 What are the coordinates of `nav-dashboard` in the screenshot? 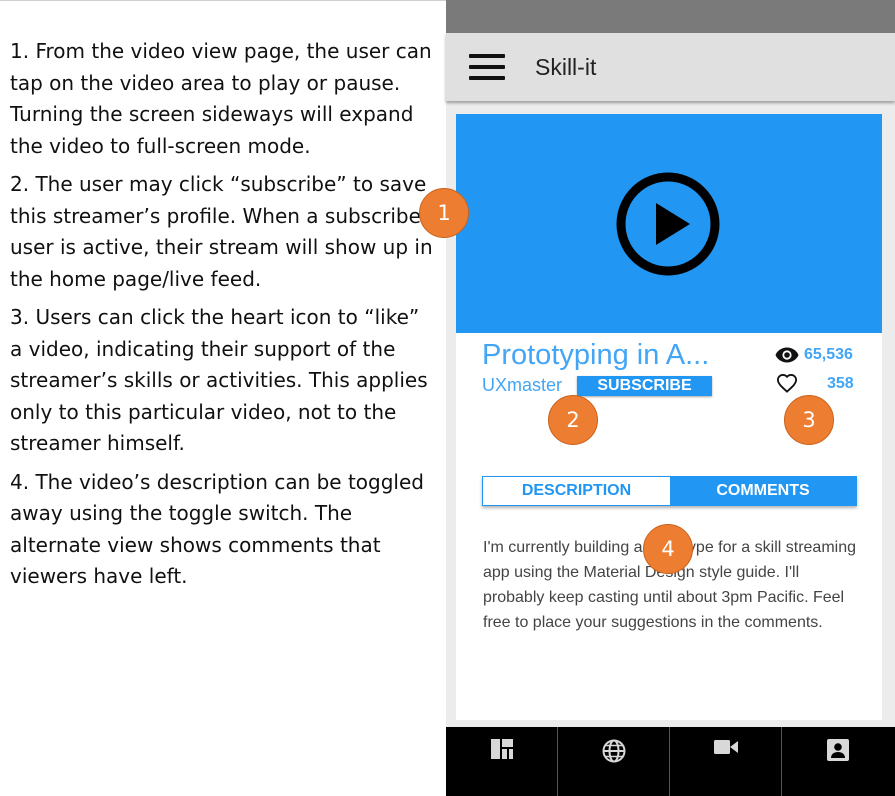 It's located at (501, 761).